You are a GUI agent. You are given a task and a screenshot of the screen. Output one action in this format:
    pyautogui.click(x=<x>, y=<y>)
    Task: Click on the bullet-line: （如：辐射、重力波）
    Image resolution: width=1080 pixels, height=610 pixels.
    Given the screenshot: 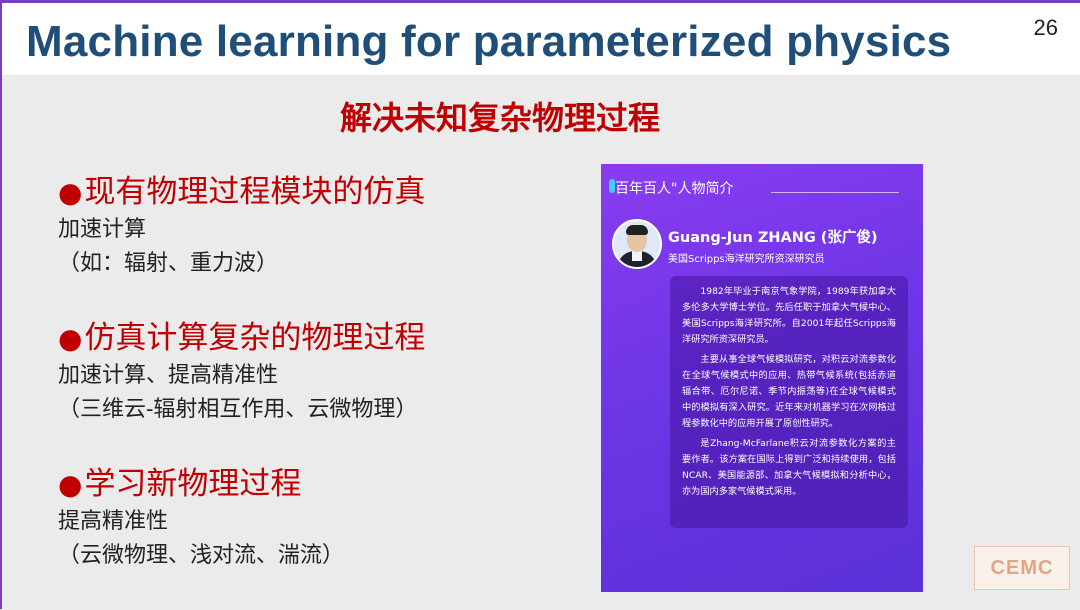 What is the action you would take?
    pyautogui.click(x=168, y=263)
    